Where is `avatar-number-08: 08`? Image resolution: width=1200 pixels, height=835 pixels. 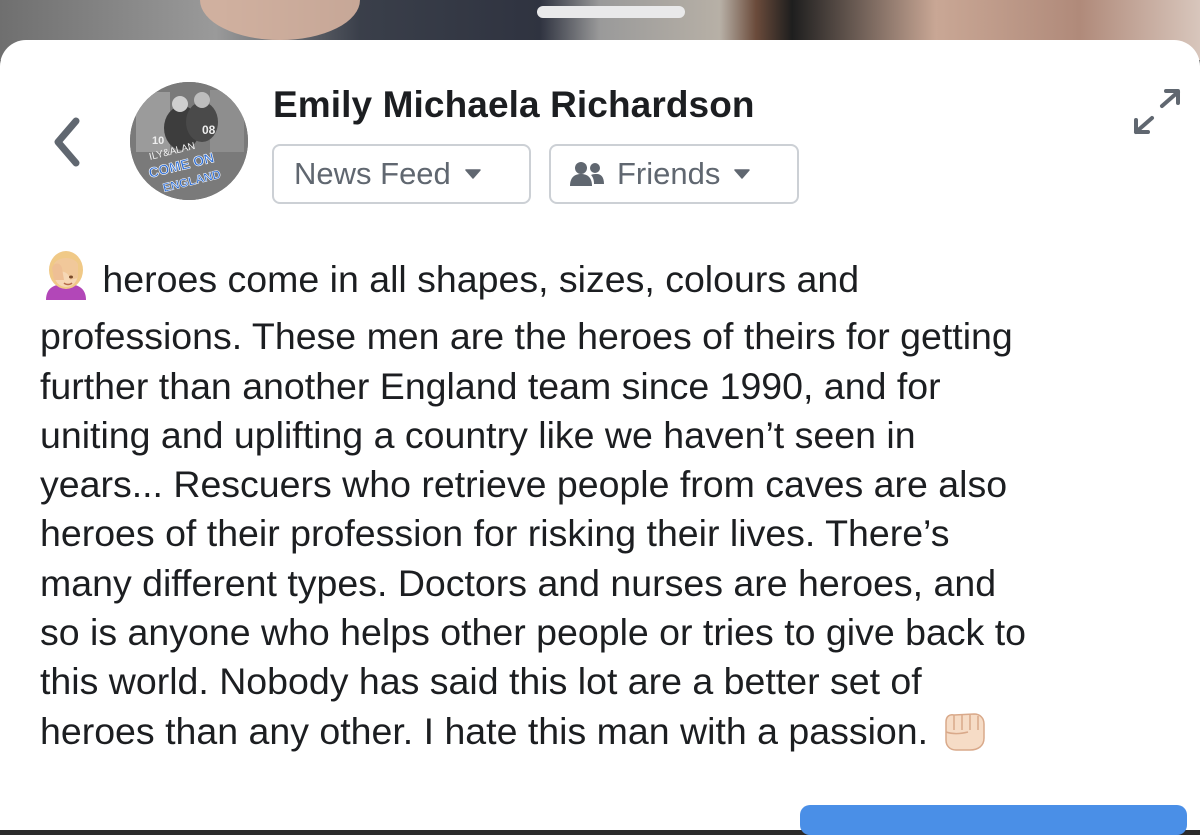 avatar-number-08: 08 is located at coordinates (209, 130).